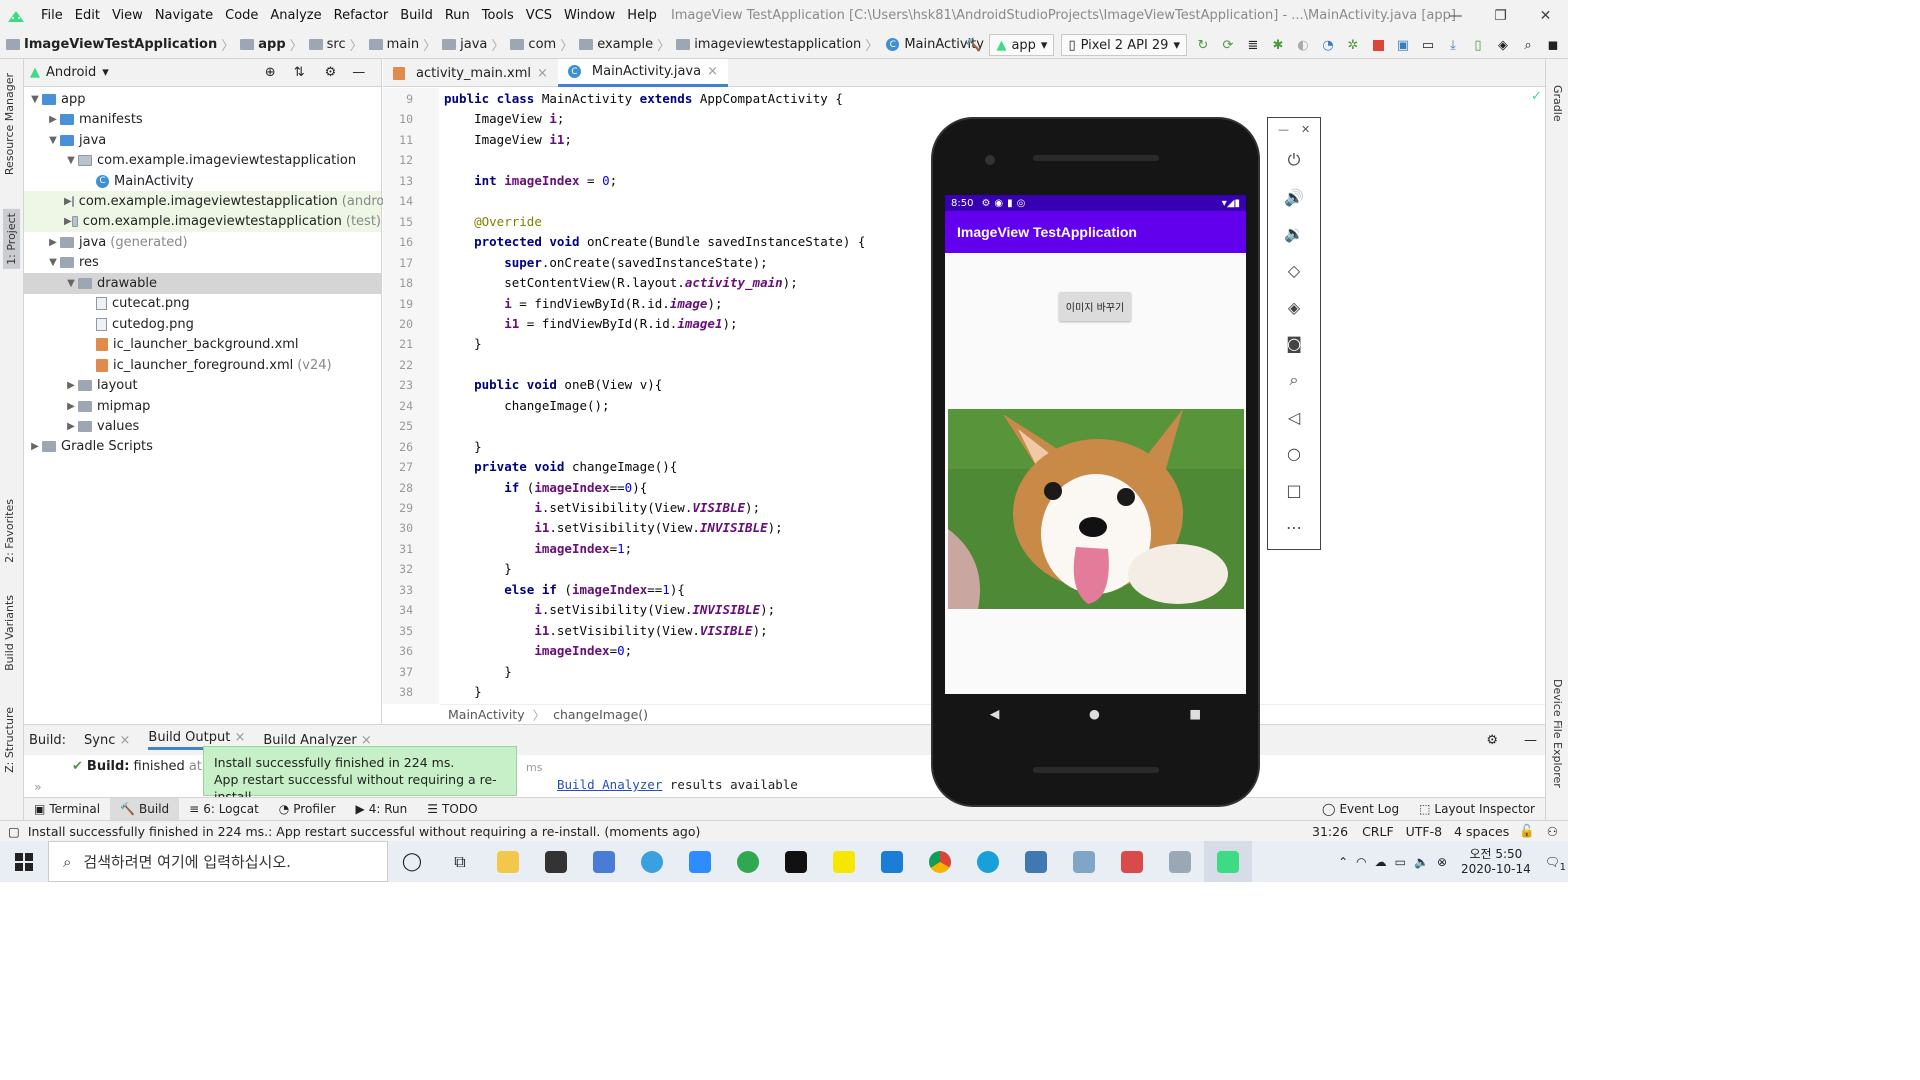 Image resolution: width=1920 pixels, height=1080 pixels. What do you see at coordinates (1294, 417) in the screenshot?
I see `back-icon: ◁` at bounding box center [1294, 417].